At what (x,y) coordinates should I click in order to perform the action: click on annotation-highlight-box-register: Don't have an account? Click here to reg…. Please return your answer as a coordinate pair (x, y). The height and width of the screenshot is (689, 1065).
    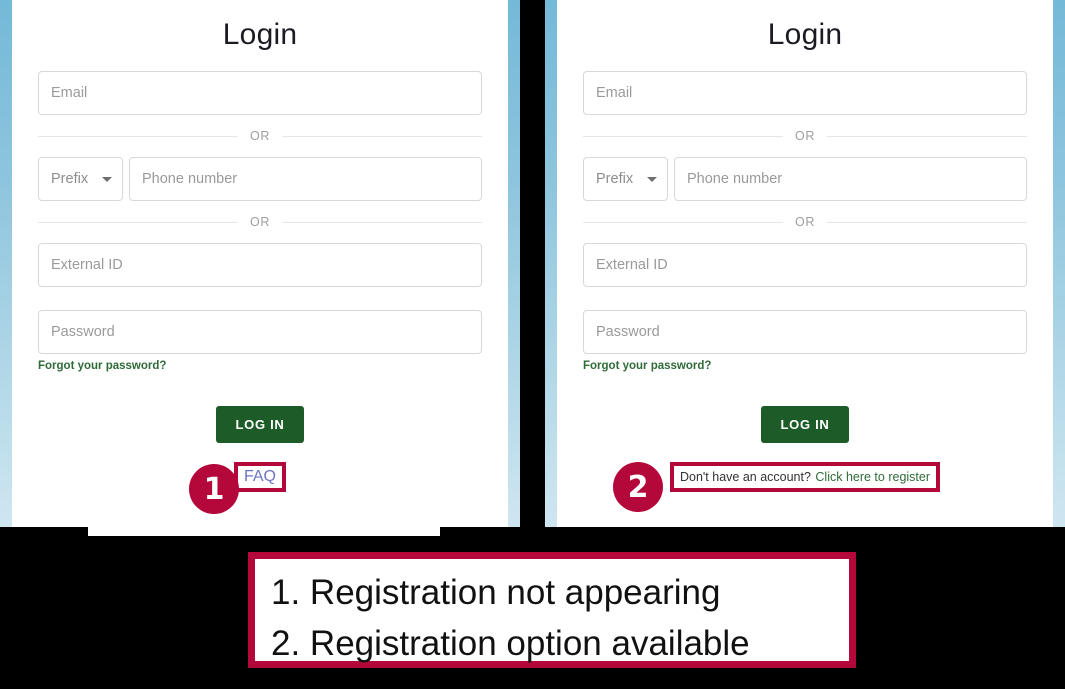
    Looking at the image, I should click on (805, 477).